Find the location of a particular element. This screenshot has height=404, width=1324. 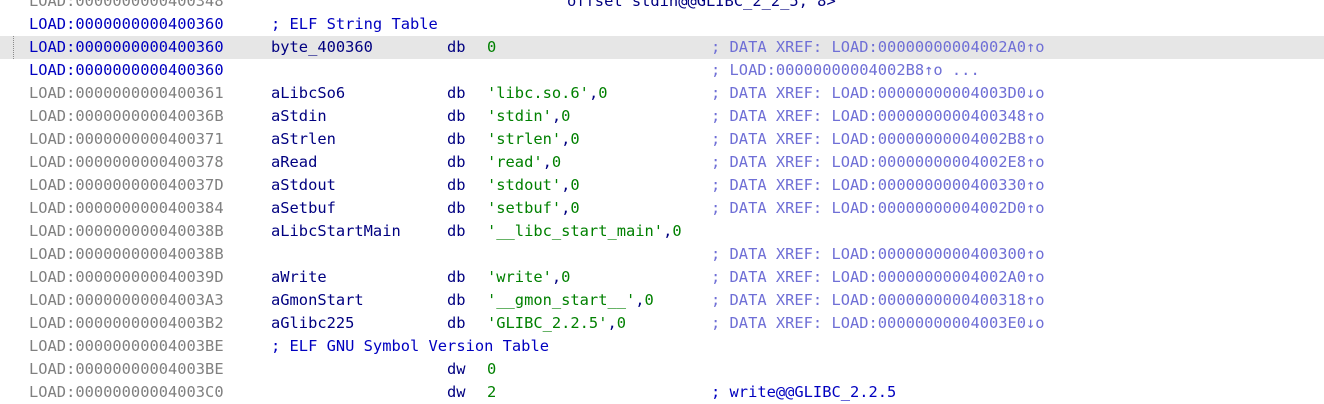

listing-row: LOAD:00000000004003BE dw 0 is located at coordinates (662, 369).